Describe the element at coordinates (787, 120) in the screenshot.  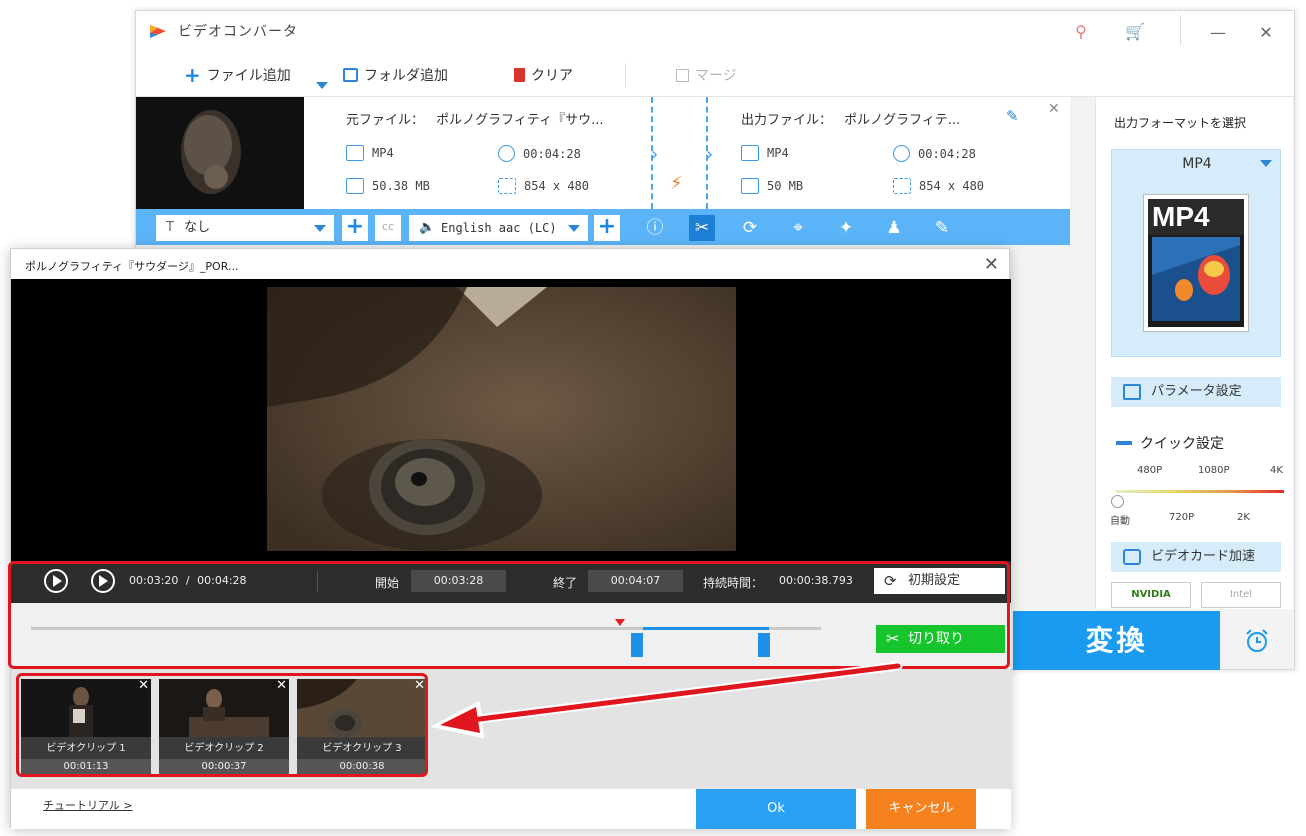
I see `output-label: 出力ファイル：` at that location.